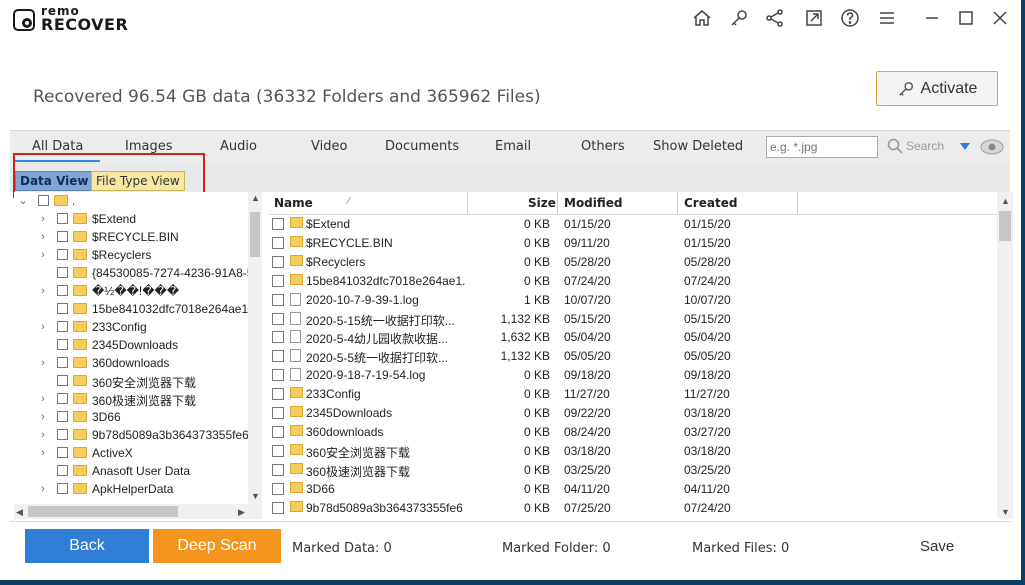  Describe the element at coordinates (702, 18) in the screenshot. I see `home-icon` at that location.